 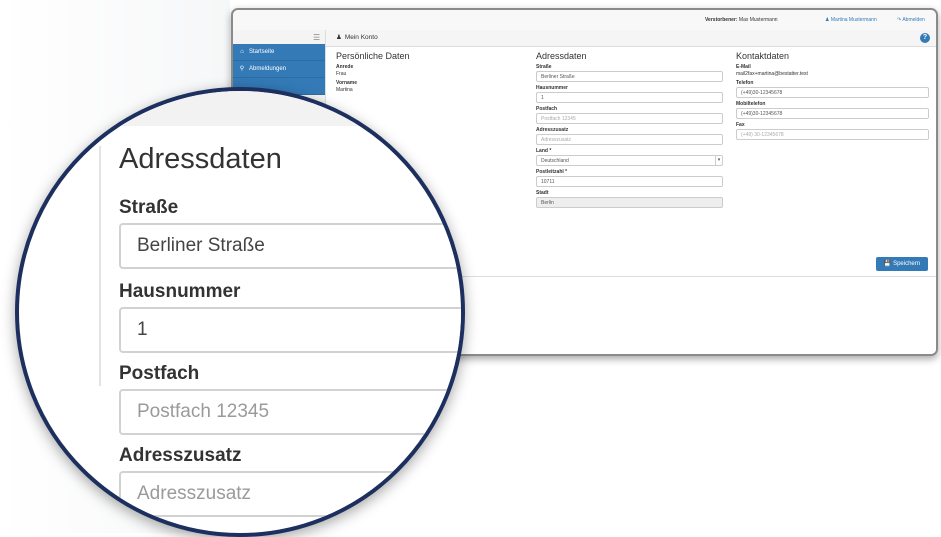 I want to click on pobox-label: Postfach, so click(x=547, y=109).